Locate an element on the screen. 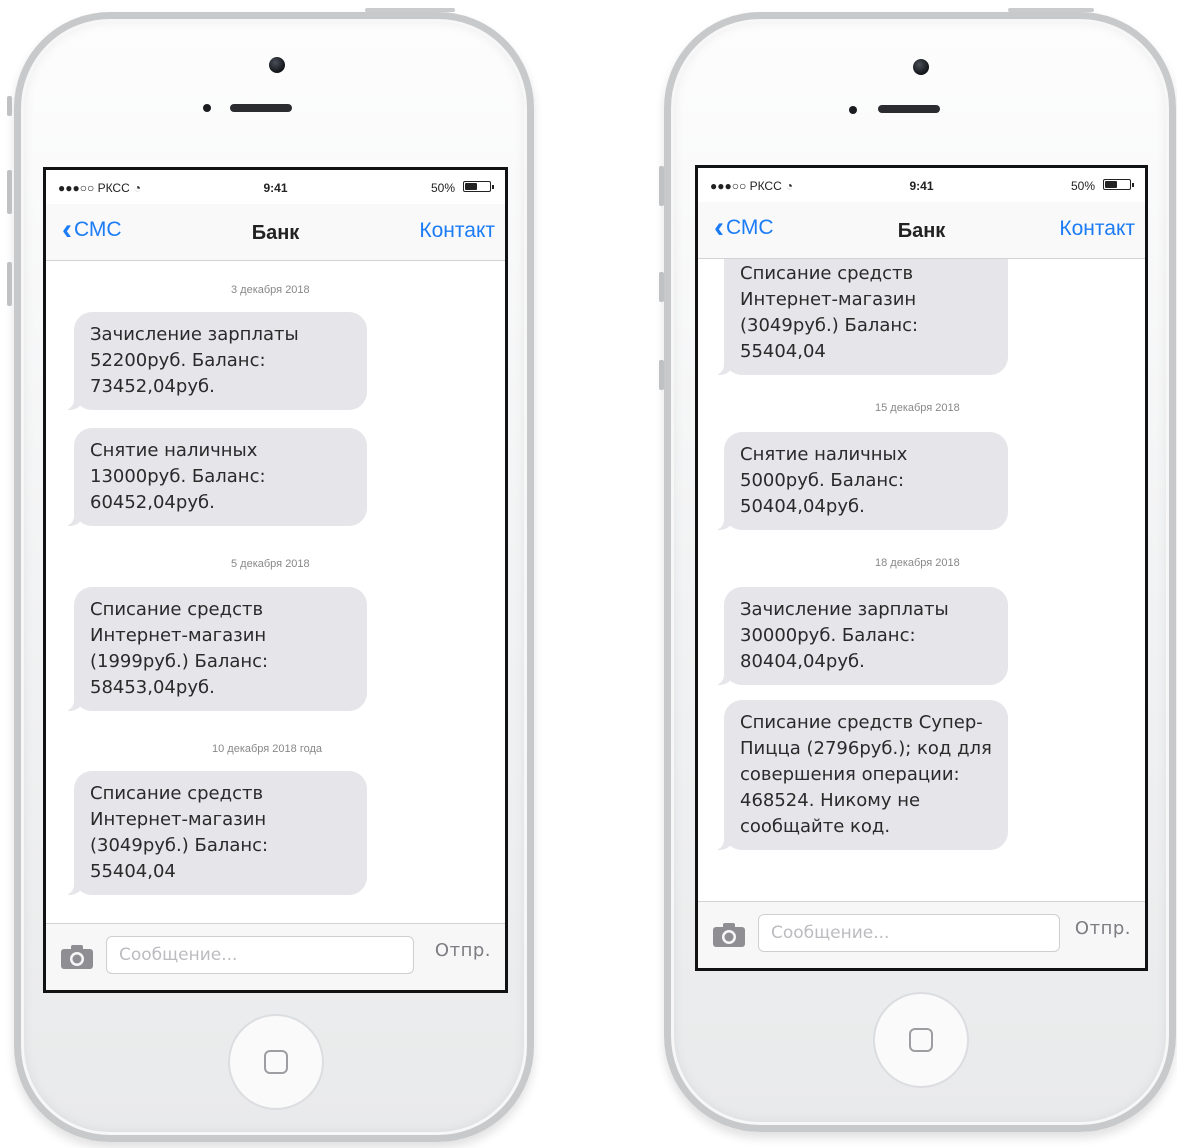  right-phone-power-button is located at coordinates (1051, 10).